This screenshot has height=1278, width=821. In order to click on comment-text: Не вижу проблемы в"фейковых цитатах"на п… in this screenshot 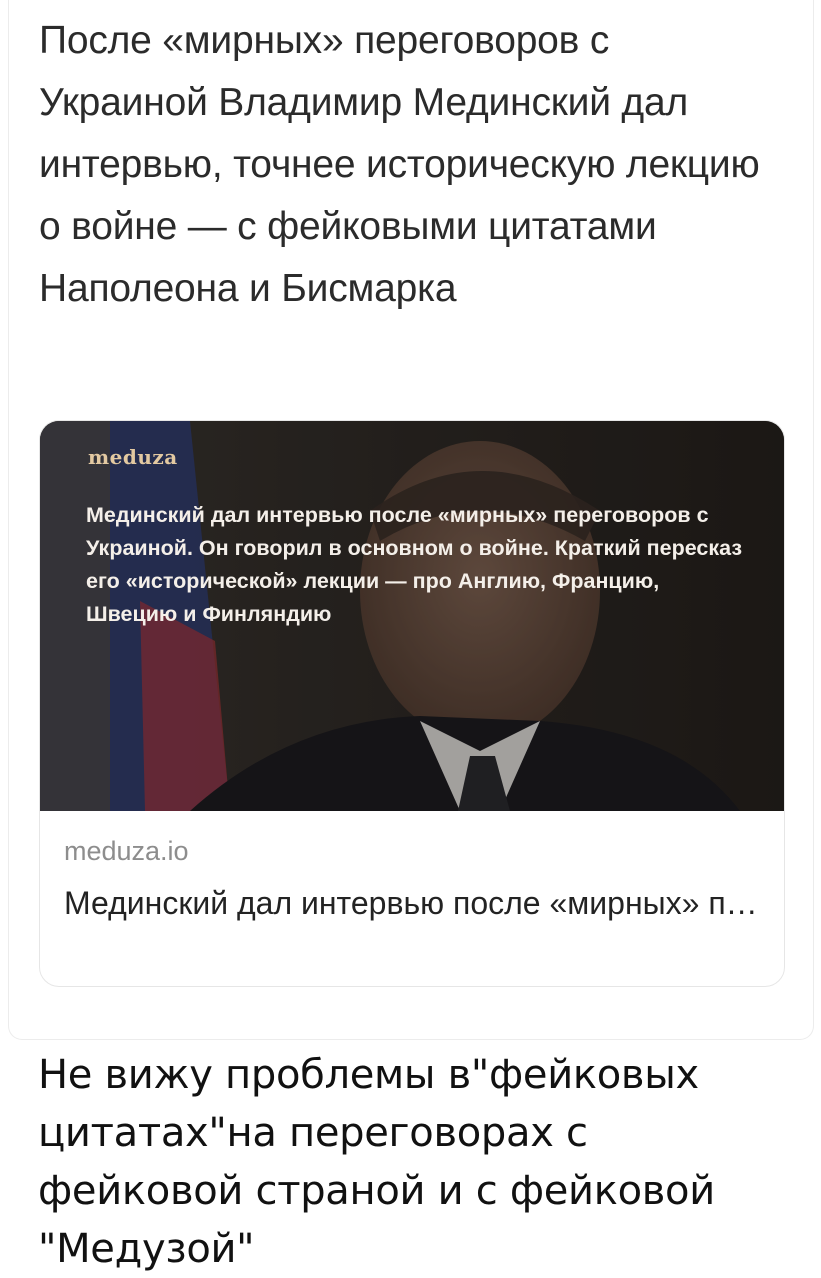, I will do `click(376, 1162)`.